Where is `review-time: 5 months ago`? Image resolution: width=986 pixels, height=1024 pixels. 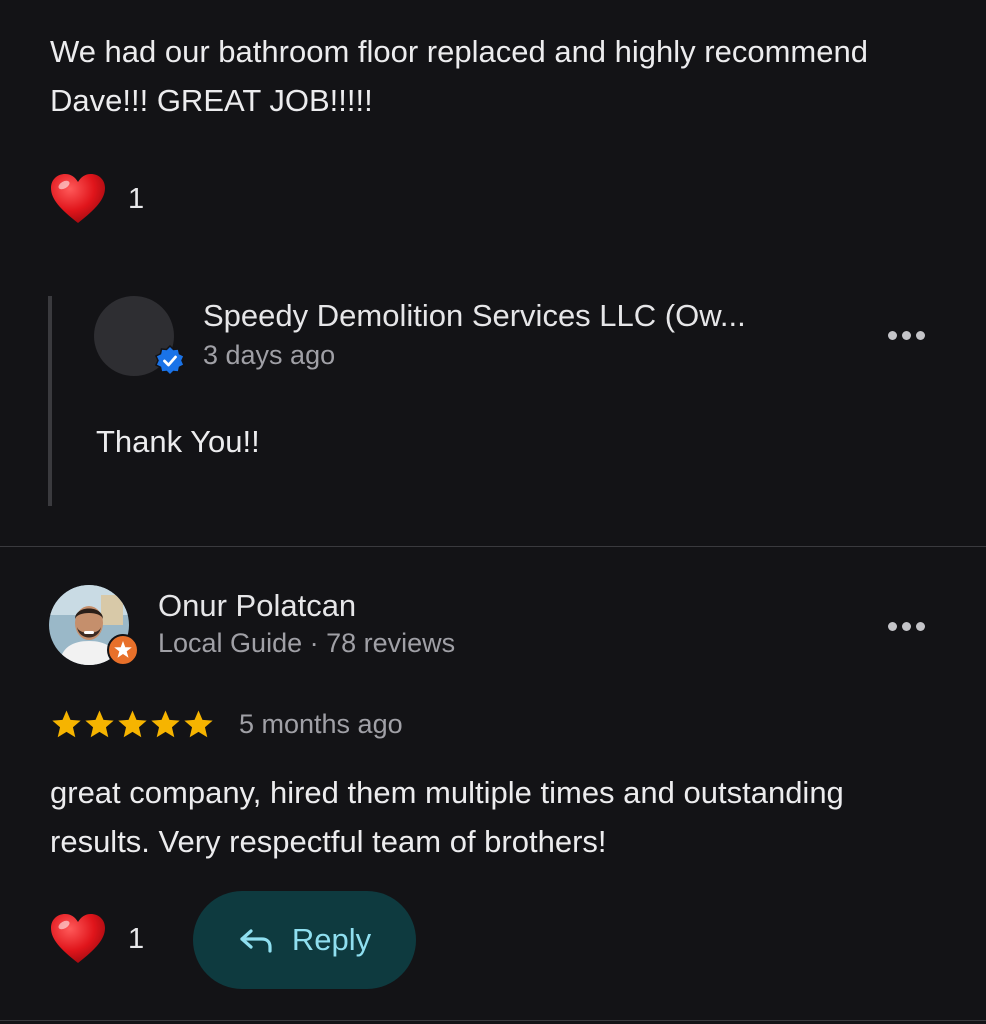
review-time: 5 months ago is located at coordinates (321, 724).